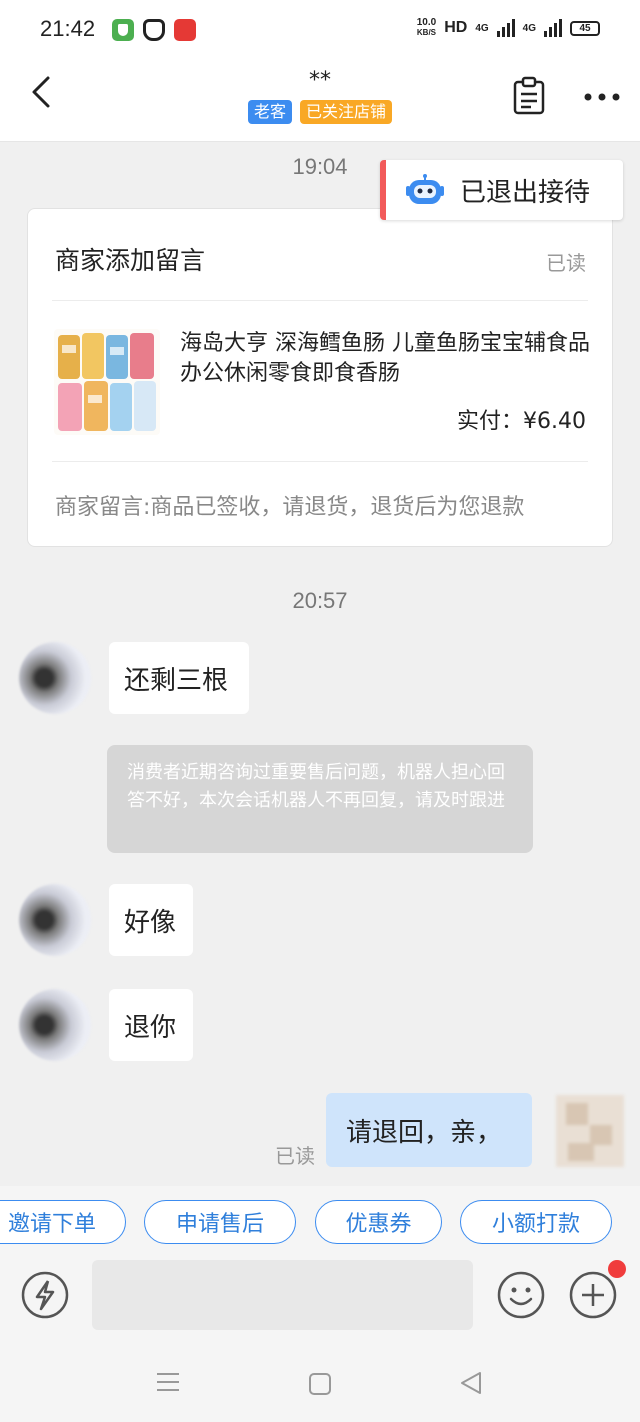 The height and width of the screenshot is (1422, 640). What do you see at coordinates (426, 32) in the screenshot?
I see `speed-unit: KB/S` at bounding box center [426, 32].